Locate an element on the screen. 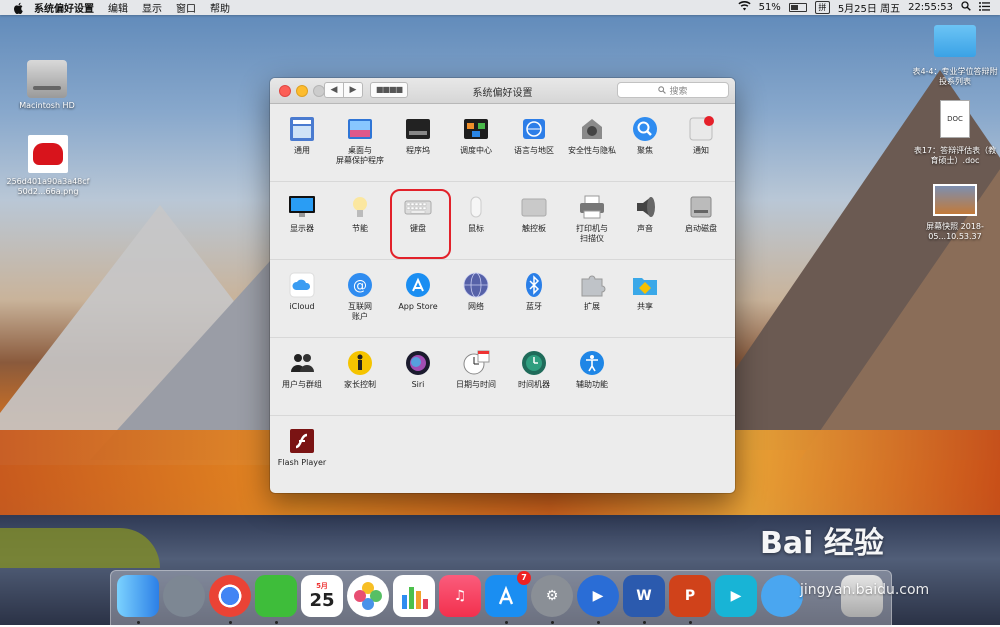 The image size is (1000, 627). pref-network: 网络 is located at coordinates (476, 291).